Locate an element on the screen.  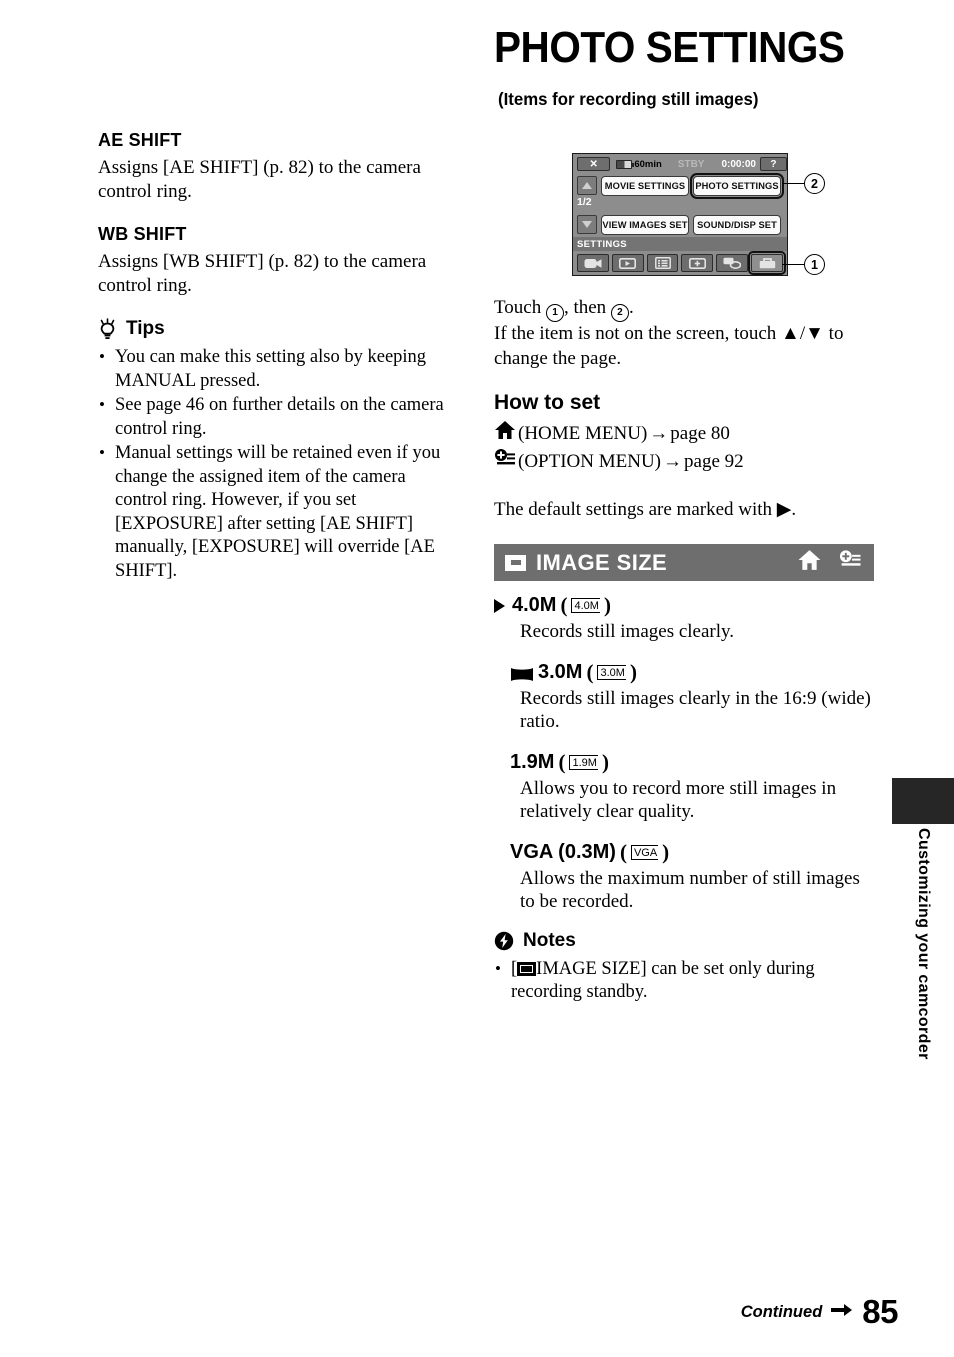
scroll-down-button is located at coordinates (587, 224).